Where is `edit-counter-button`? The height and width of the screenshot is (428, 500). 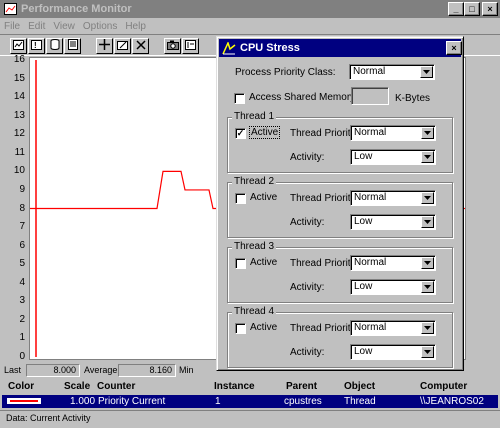 edit-counter-button is located at coordinates (122, 46).